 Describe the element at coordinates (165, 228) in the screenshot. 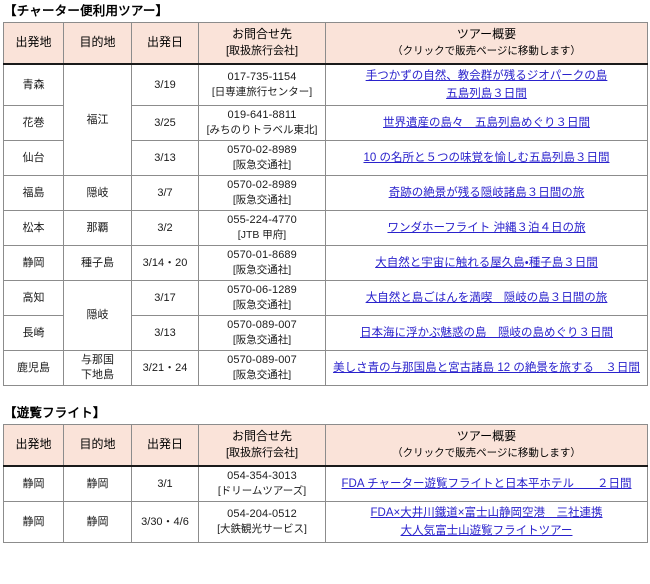

I see `cell-departure-date: 3/2` at that location.